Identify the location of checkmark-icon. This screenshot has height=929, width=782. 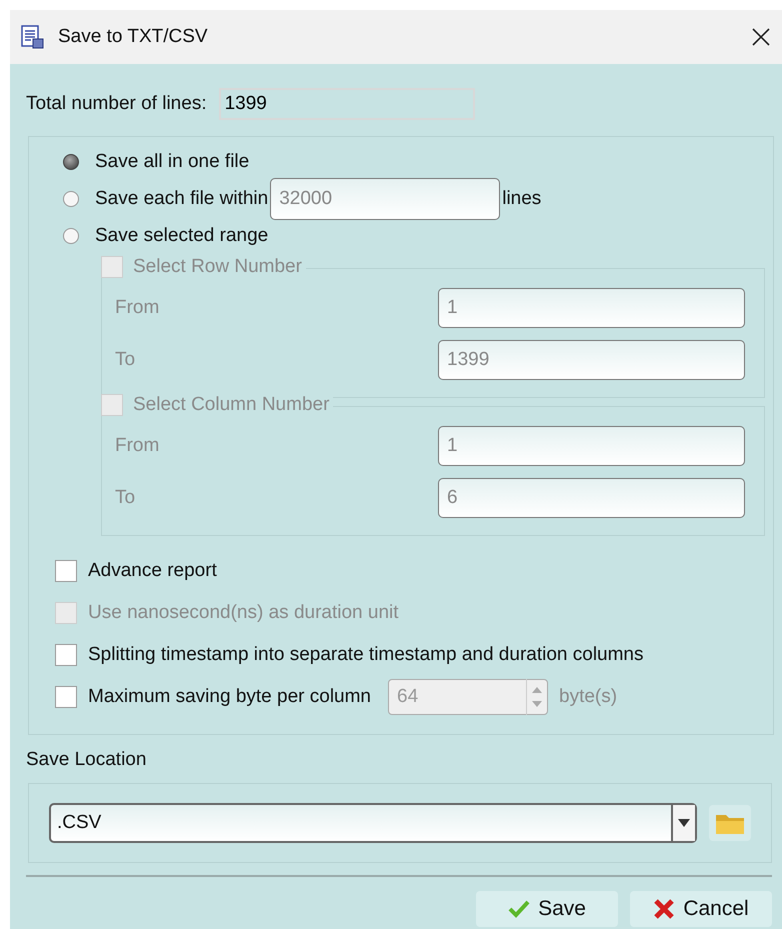
(519, 909).